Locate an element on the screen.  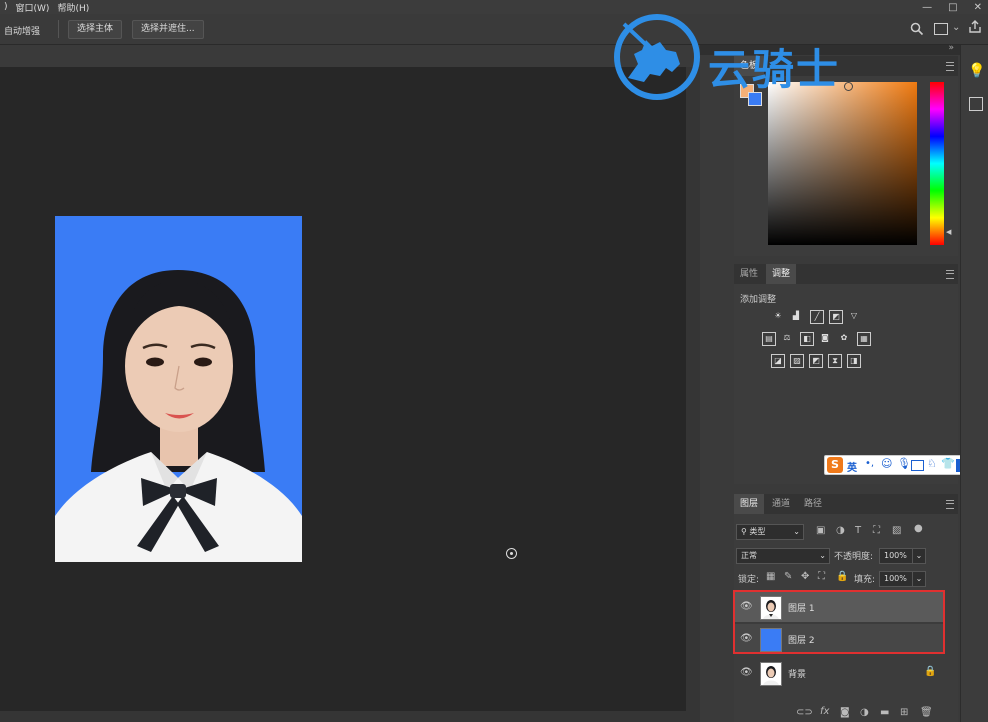
portrait-image is located at coordinates (178, 389).